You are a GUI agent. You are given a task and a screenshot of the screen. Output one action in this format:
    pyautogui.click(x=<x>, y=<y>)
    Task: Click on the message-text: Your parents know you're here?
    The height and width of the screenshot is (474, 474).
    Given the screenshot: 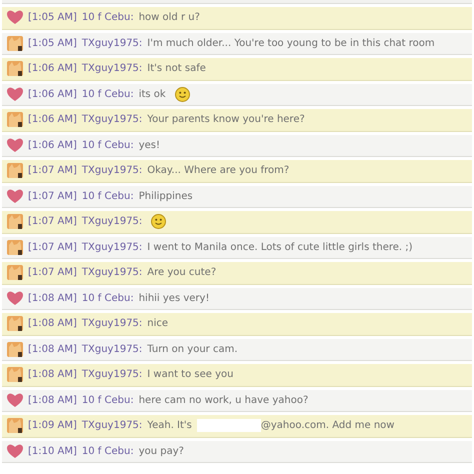 What is the action you would take?
    pyautogui.click(x=226, y=120)
    